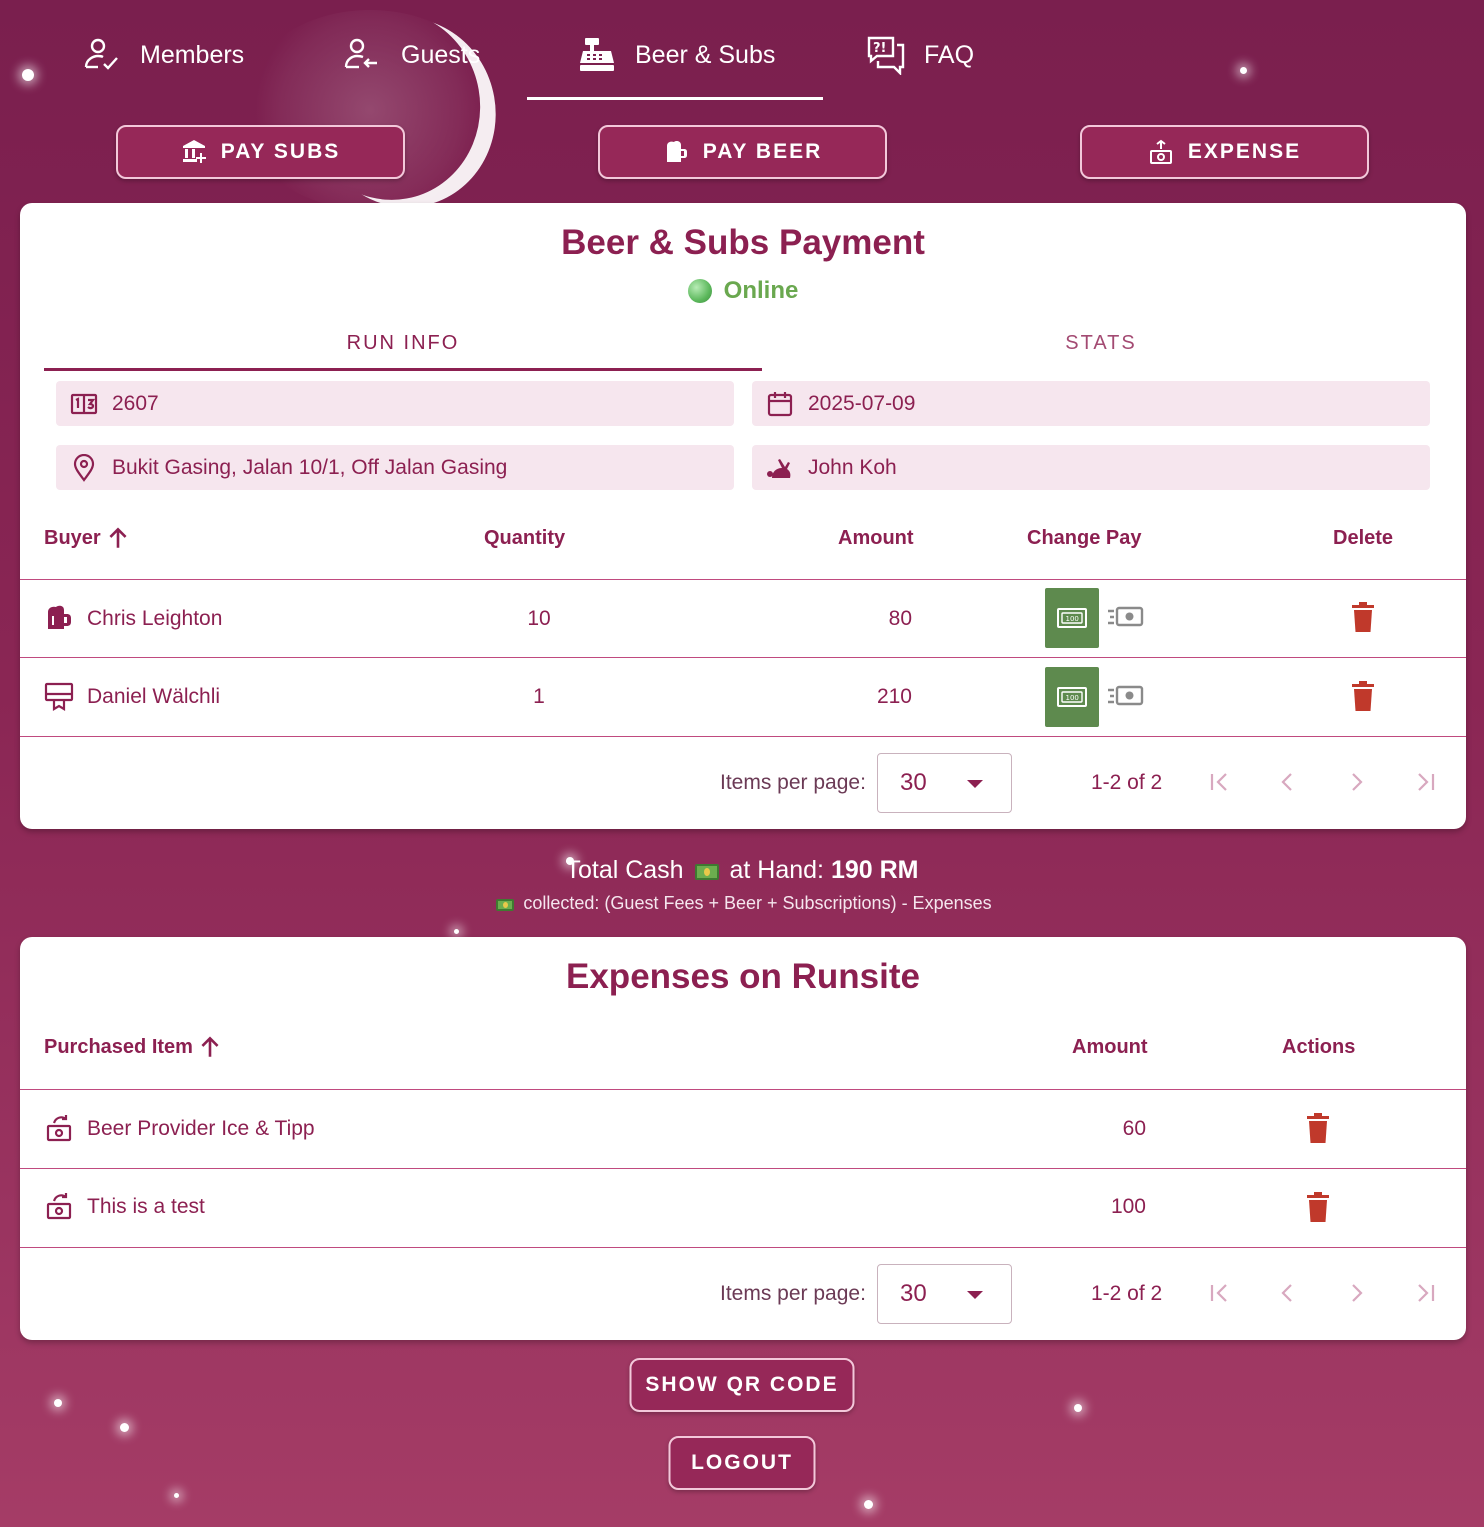 The height and width of the screenshot is (1527, 1484). I want to click on expense-amount: 60, so click(1134, 1128).